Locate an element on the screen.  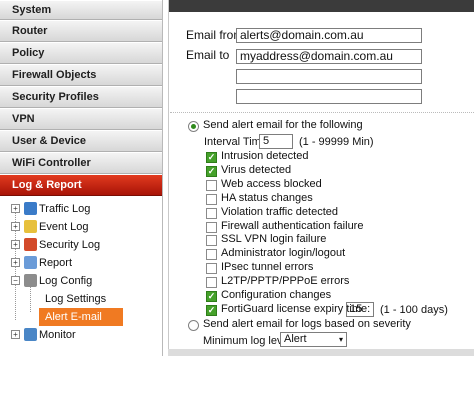
checkbox-label: Intrusion detected is located at coordinates (265, 156).